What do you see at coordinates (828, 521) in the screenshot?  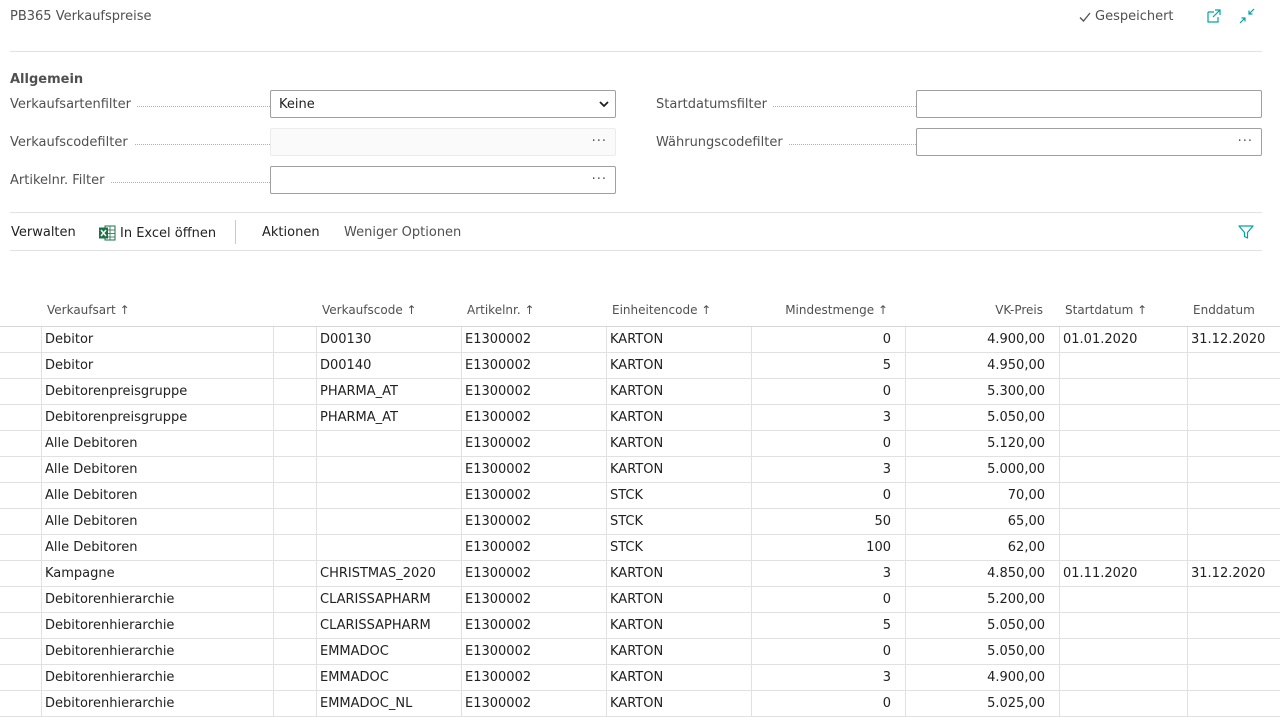 I see `cell-min-qty: 50` at bounding box center [828, 521].